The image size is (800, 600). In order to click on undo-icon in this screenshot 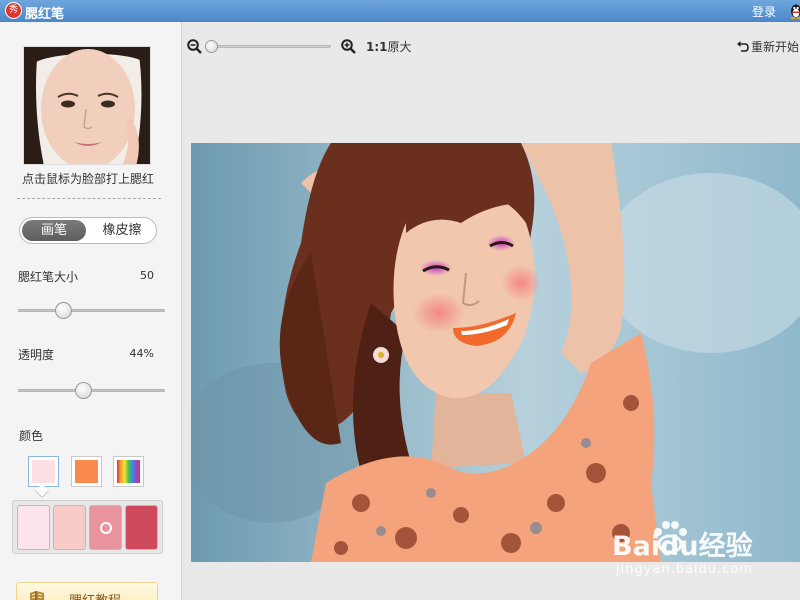, I will do `click(743, 46)`.